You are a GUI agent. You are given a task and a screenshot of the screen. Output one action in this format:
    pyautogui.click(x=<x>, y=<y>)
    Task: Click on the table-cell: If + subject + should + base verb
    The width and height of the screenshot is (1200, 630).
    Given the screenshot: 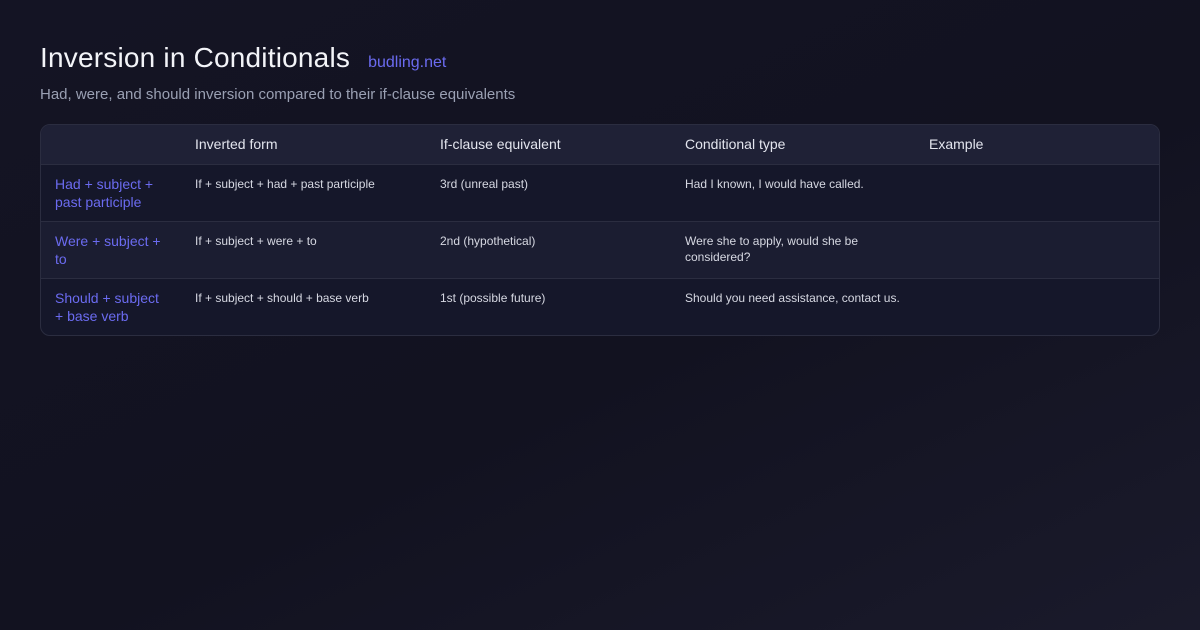 What is the action you would take?
    pyautogui.click(x=303, y=306)
    